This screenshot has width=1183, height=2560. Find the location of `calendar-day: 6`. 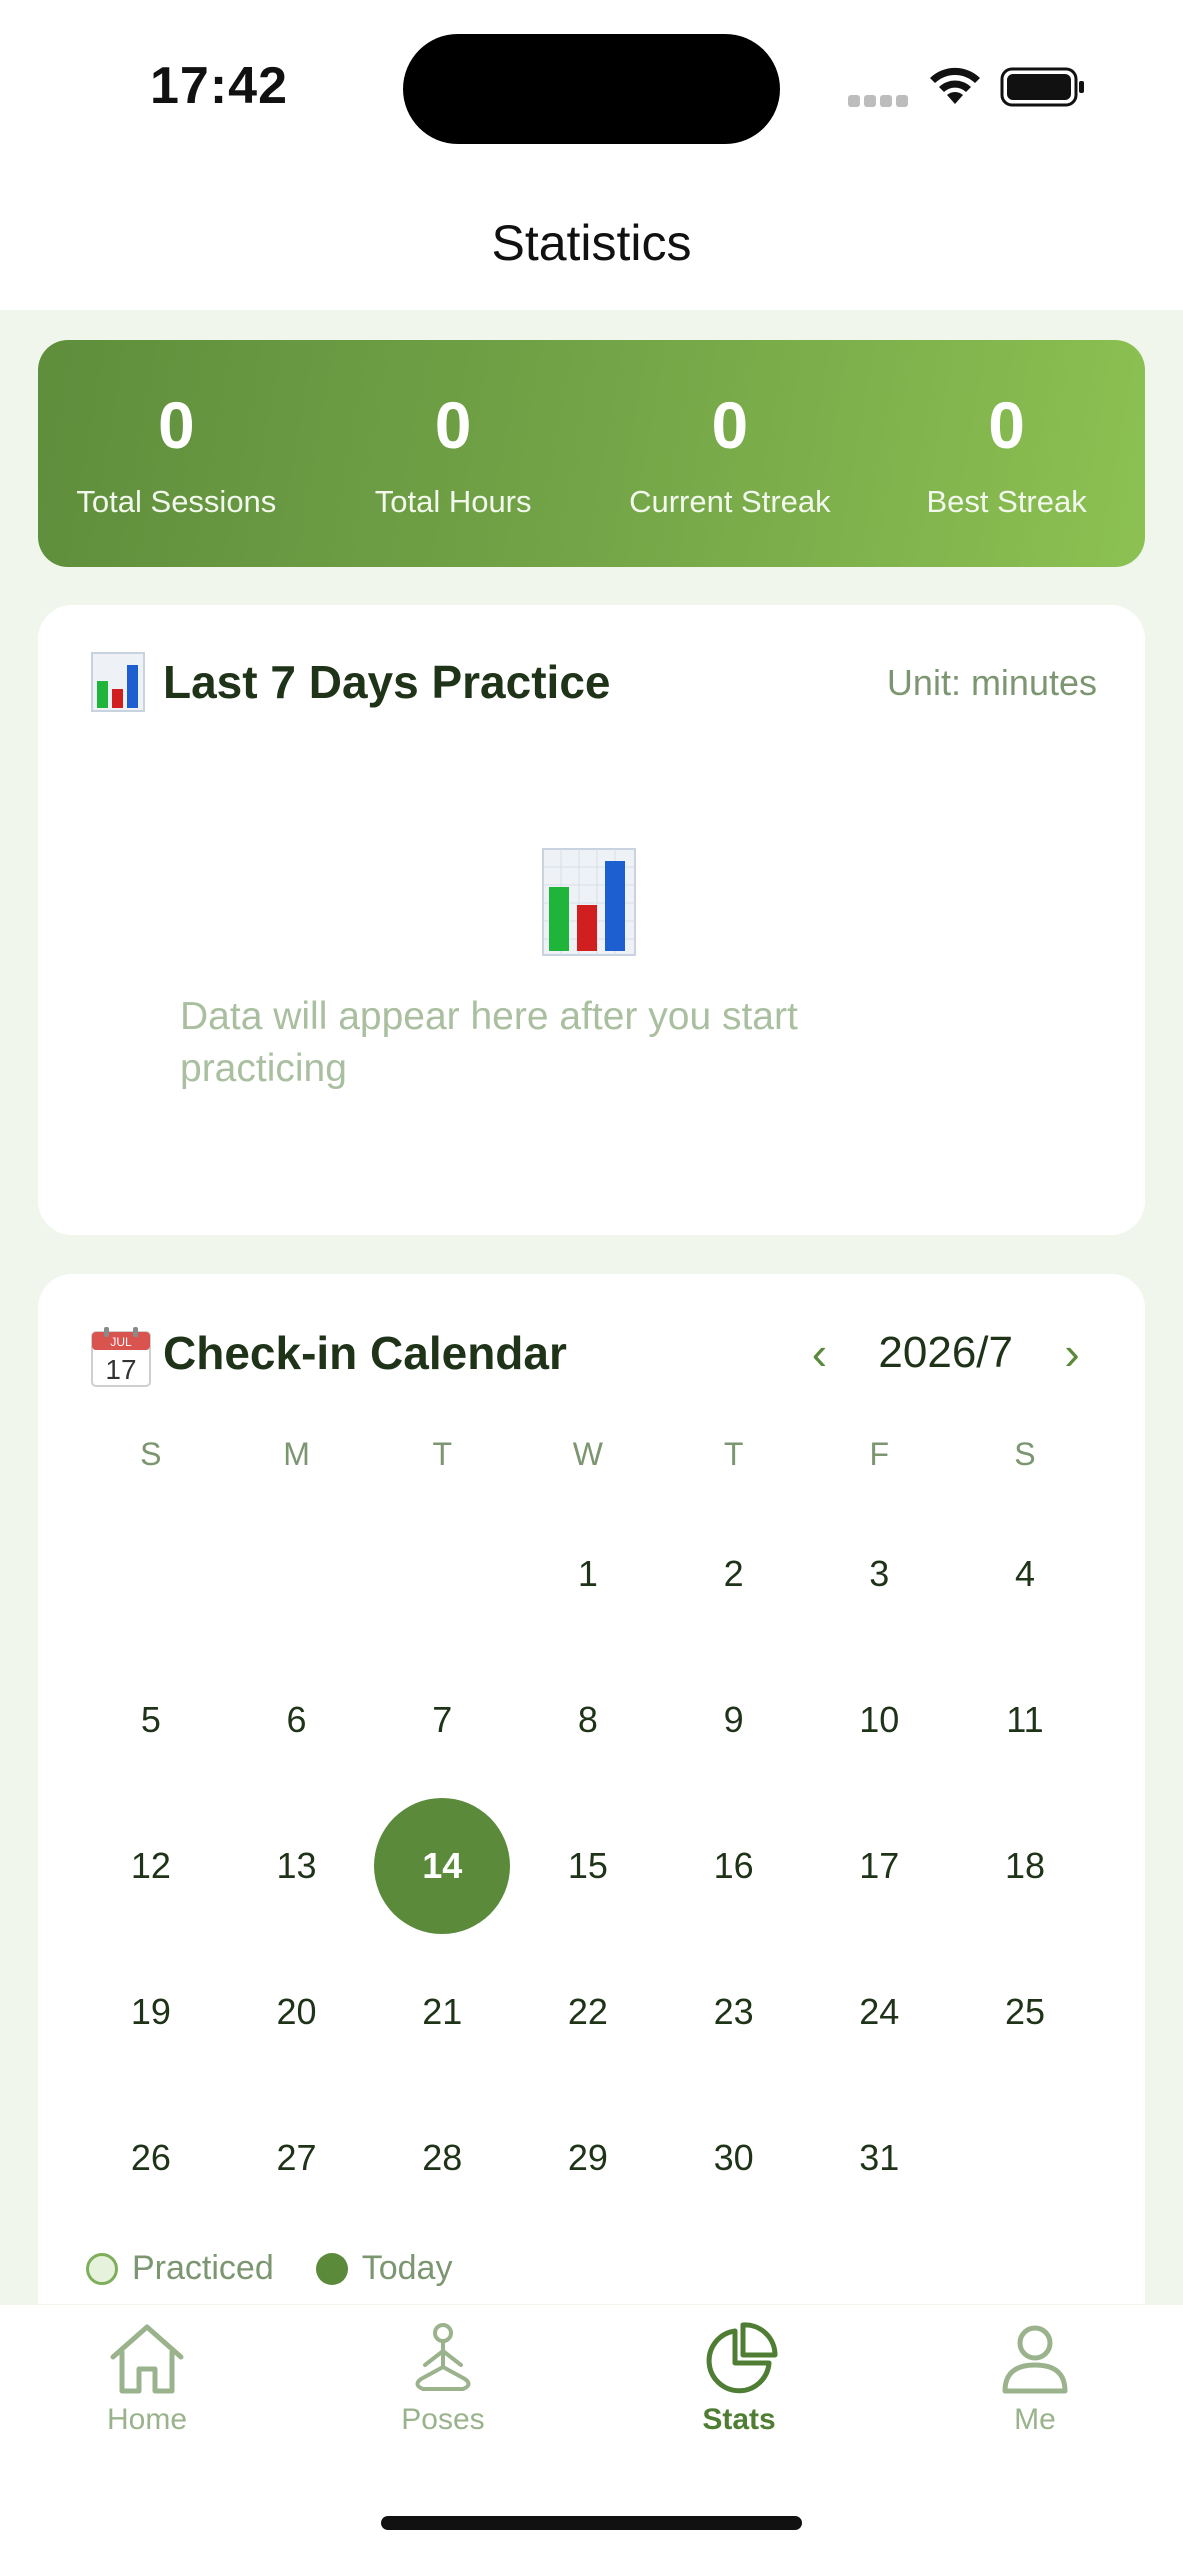

calendar-day: 6 is located at coordinates (297, 1720).